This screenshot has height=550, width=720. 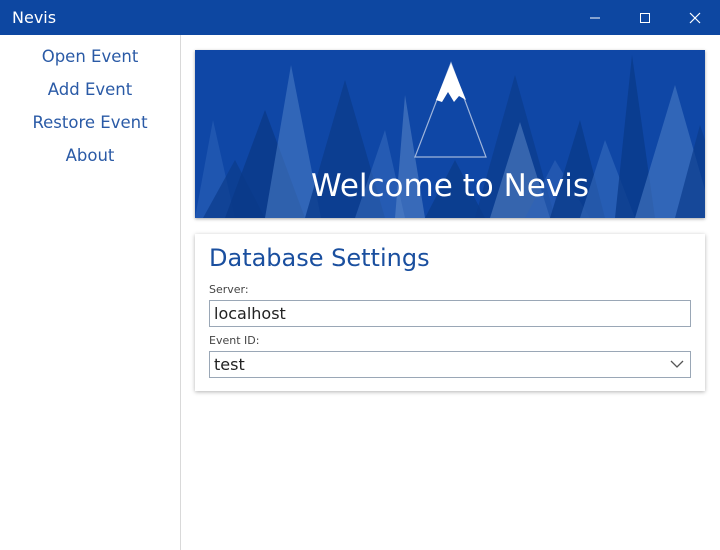 I want to click on minimize-button, so click(x=595, y=17).